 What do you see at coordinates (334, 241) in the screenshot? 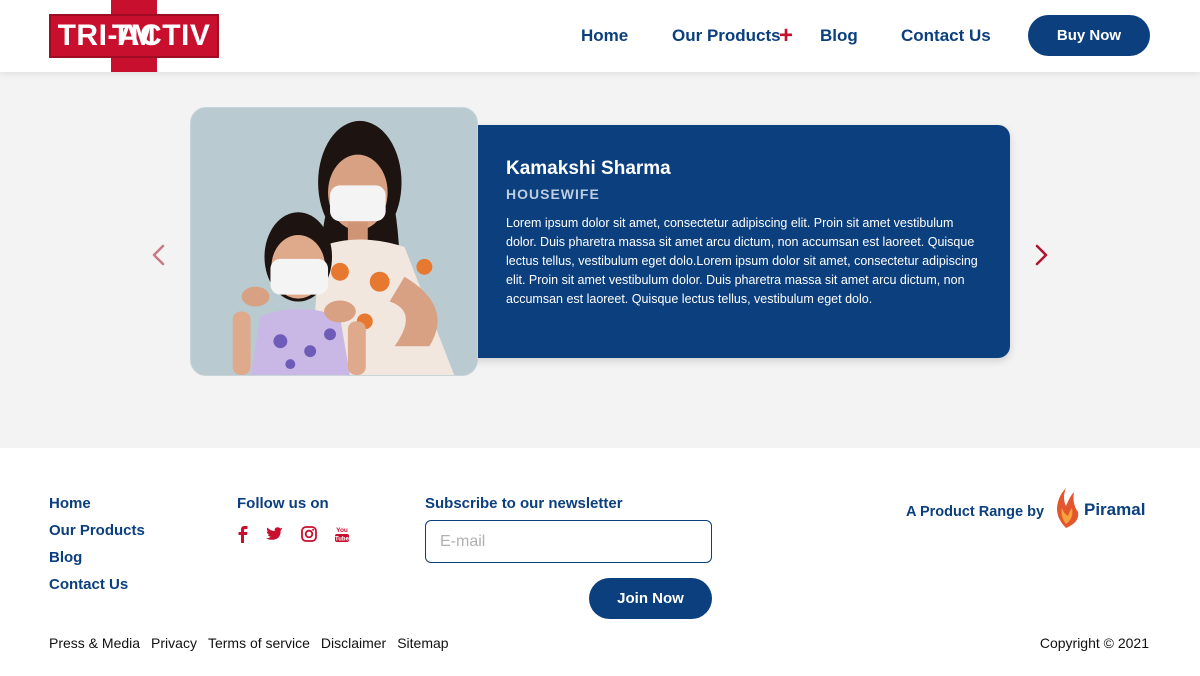
I see `testimonial-photo` at bounding box center [334, 241].